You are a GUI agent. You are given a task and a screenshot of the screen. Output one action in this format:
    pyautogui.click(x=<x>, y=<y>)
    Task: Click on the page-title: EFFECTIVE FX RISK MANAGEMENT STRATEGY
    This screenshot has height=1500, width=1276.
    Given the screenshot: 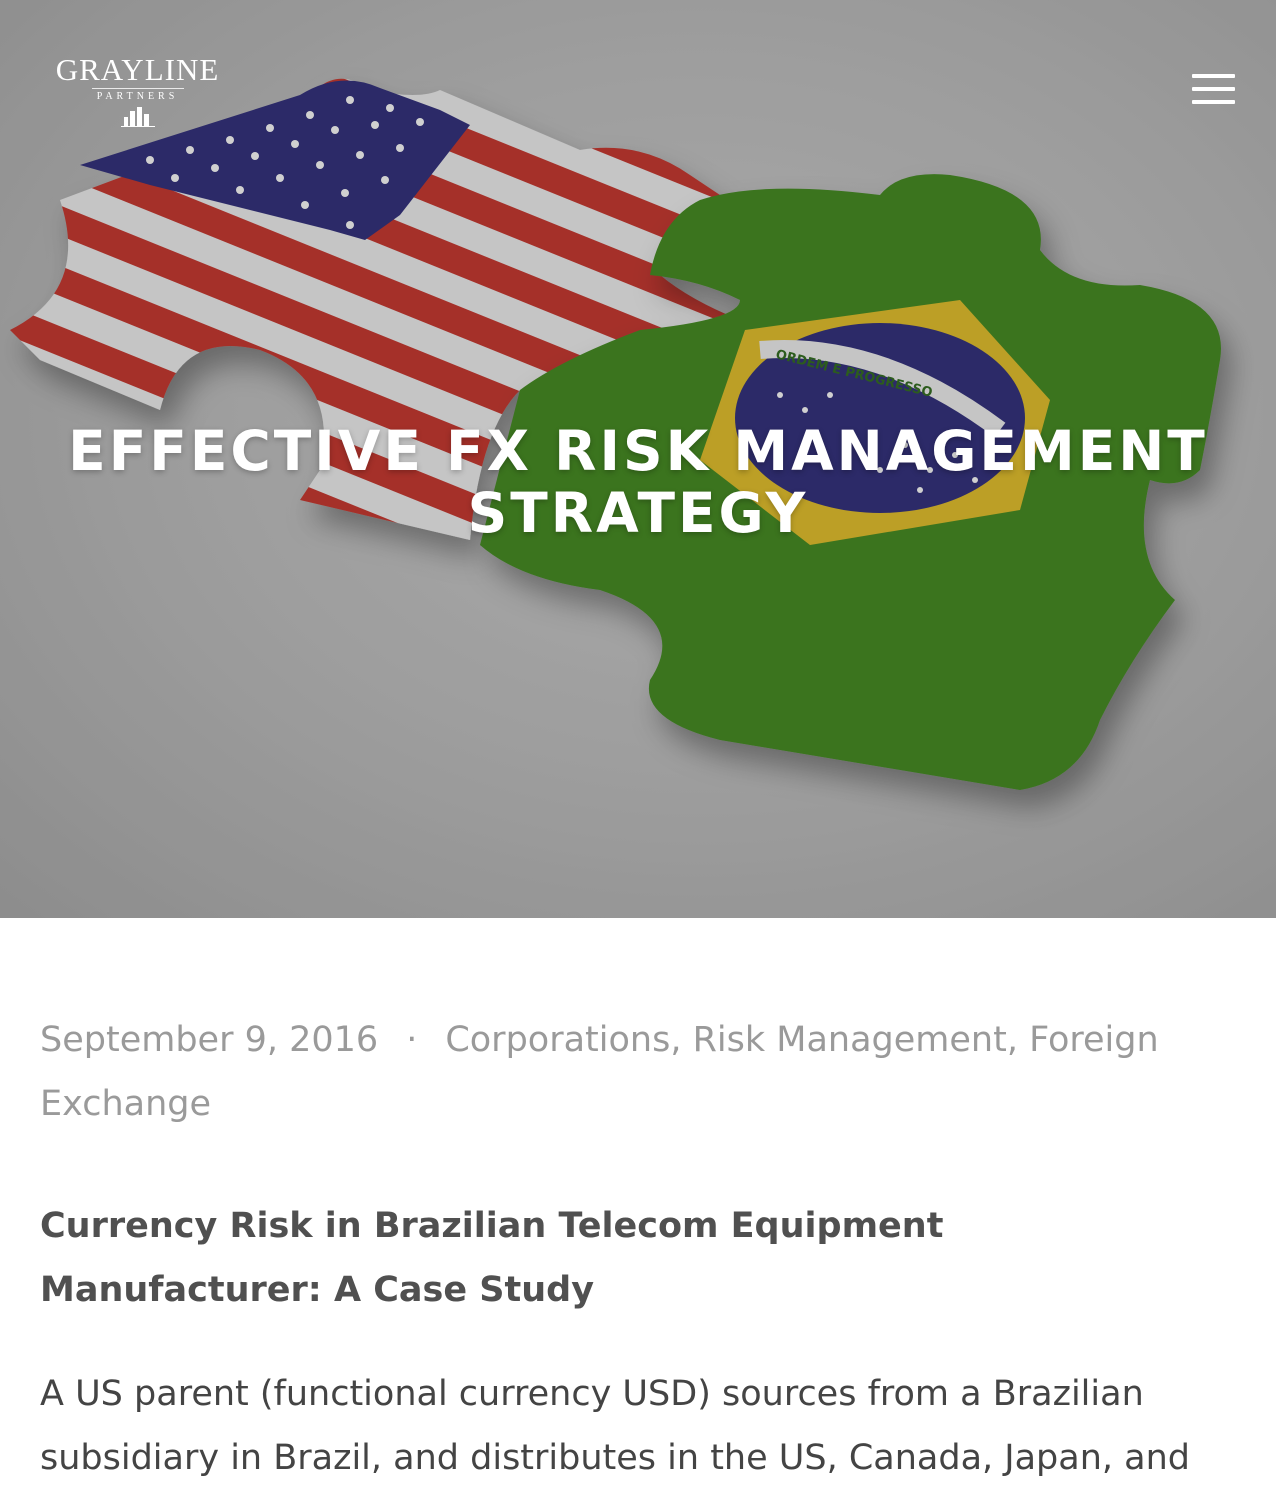 What is the action you would take?
    pyautogui.click(x=638, y=482)
    